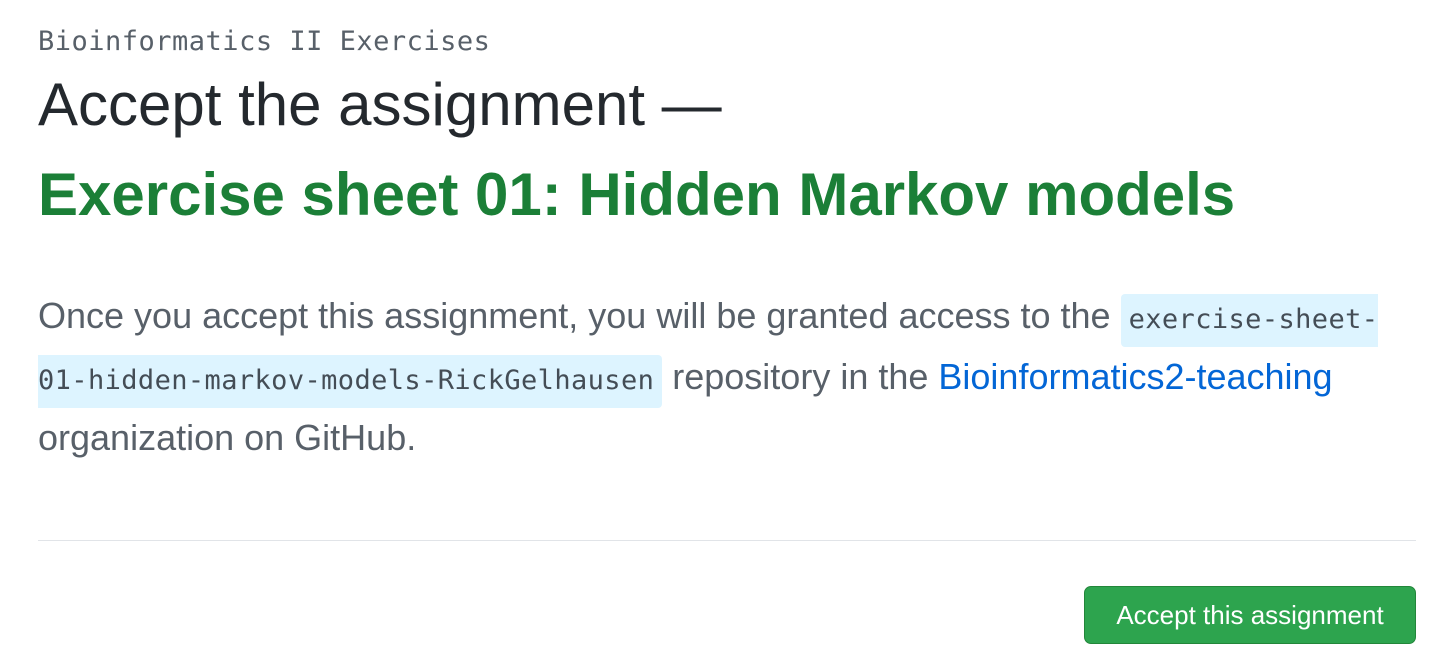 Image resolution: width=1452 pixels, height=662 pixels. I want to click on page-heading: Accept the assignment —, so click(380, 104).